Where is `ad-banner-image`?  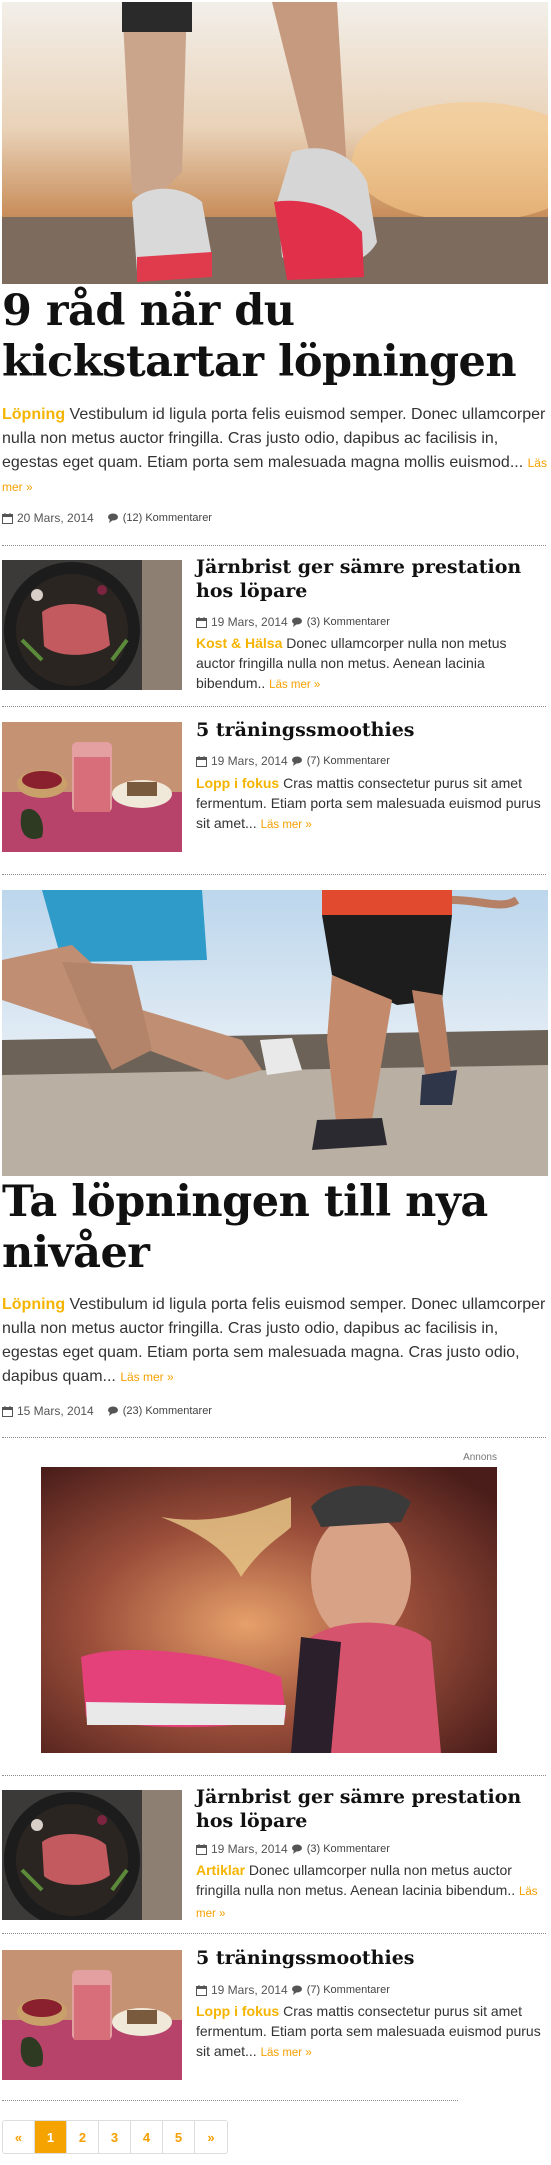 ad-banner-image is located at coordinates (269, 1610).